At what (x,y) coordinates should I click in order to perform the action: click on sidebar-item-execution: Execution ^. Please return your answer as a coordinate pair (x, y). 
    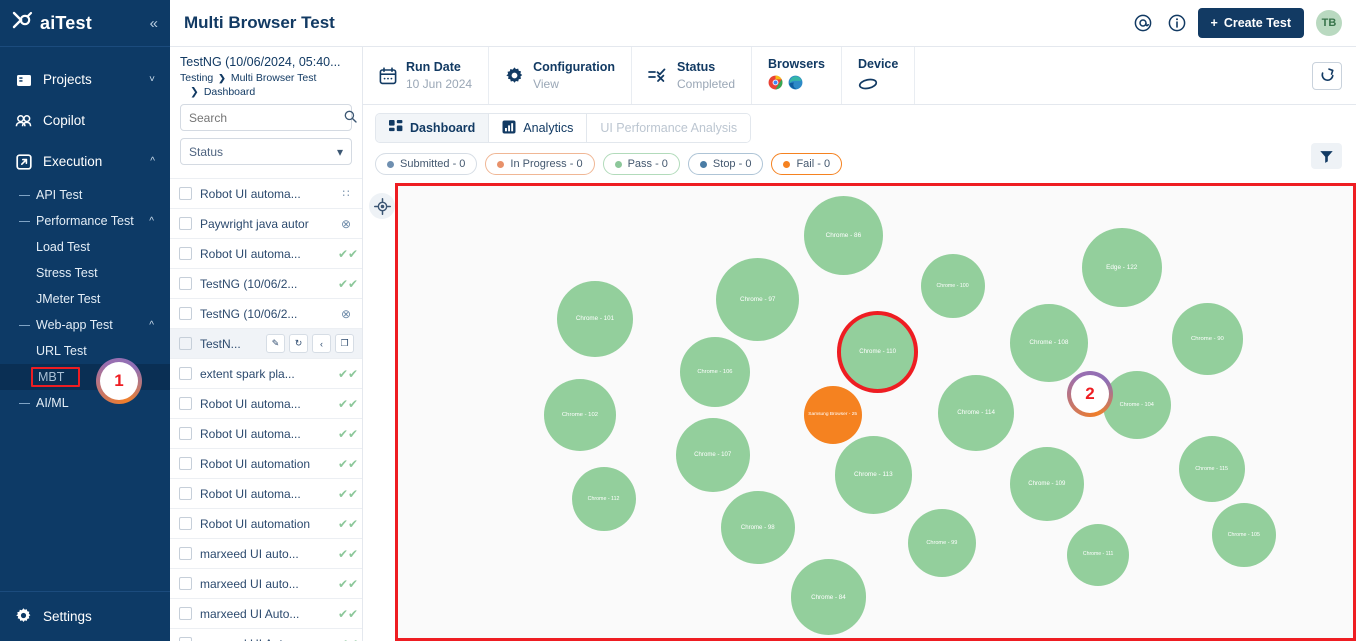
    Looking at the image, I should click on (85, 161).